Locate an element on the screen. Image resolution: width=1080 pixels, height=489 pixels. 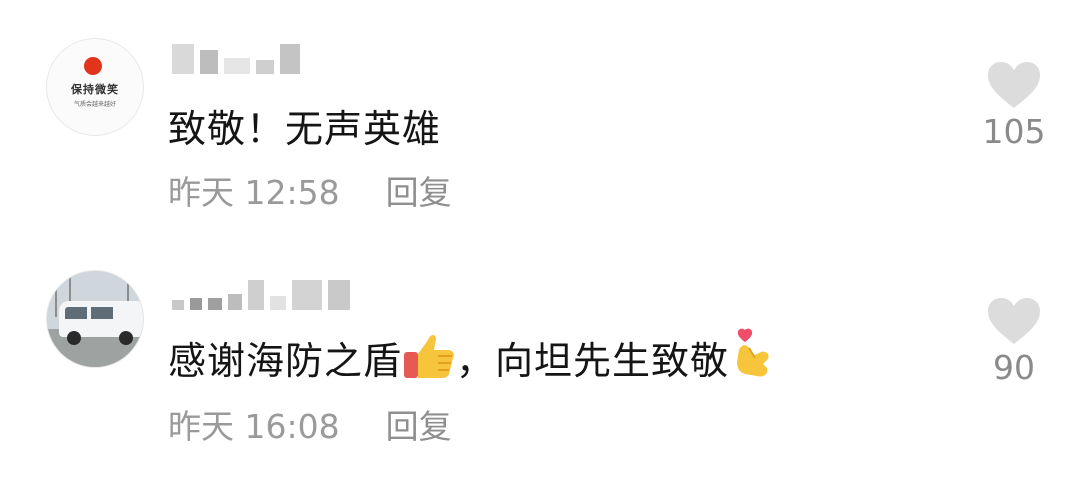
avatar-text: 保持微笑 is located at coordinates (95, 89).